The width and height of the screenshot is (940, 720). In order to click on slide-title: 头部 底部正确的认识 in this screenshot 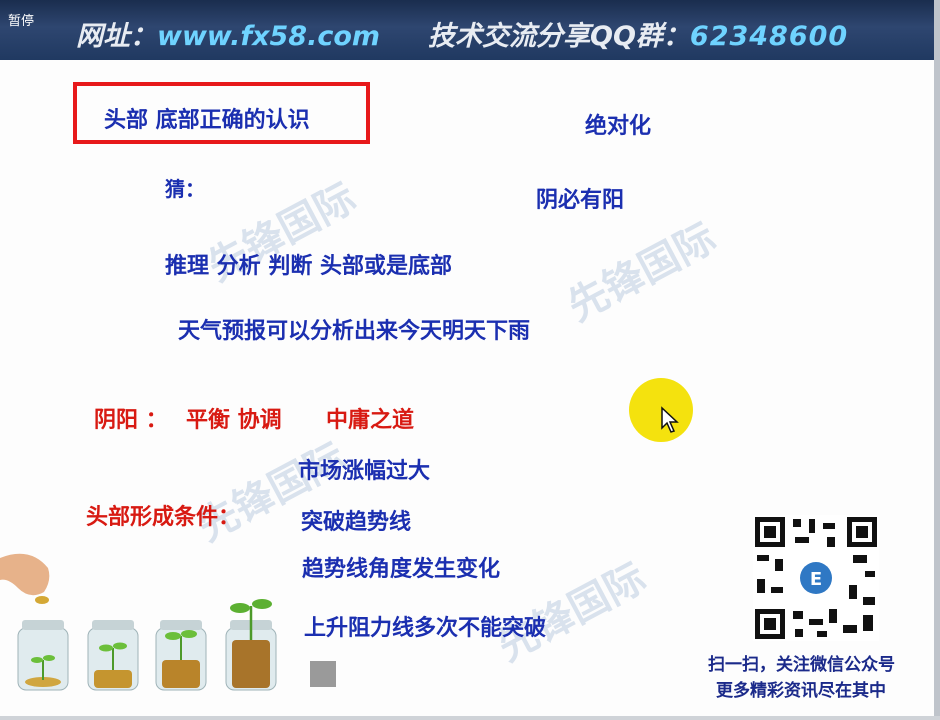, I will do `click(207, 120)`.